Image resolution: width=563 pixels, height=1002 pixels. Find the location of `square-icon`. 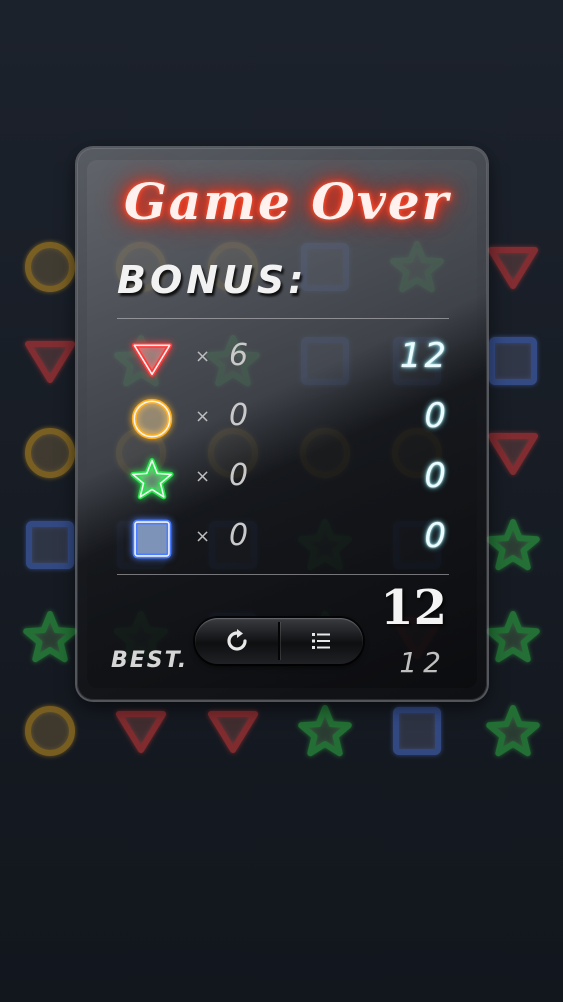

square-icon is located at coordinates (152, 539).